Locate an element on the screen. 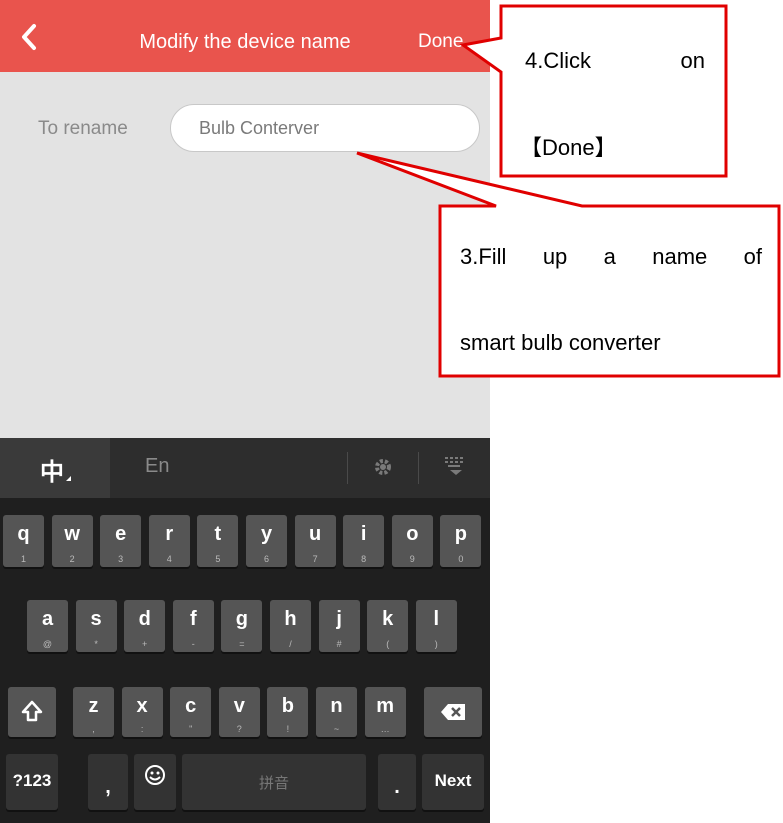 The image size is (783, 823). step3-instruction-cont: smart bulb converter is located at coordinates (560, 342).